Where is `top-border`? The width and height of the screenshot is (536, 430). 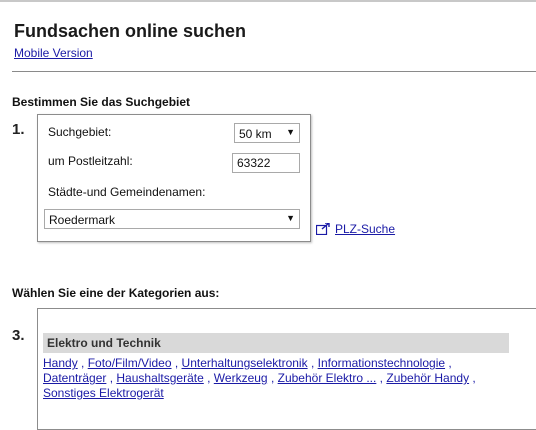 top-border is located at coordinates (268, 1).